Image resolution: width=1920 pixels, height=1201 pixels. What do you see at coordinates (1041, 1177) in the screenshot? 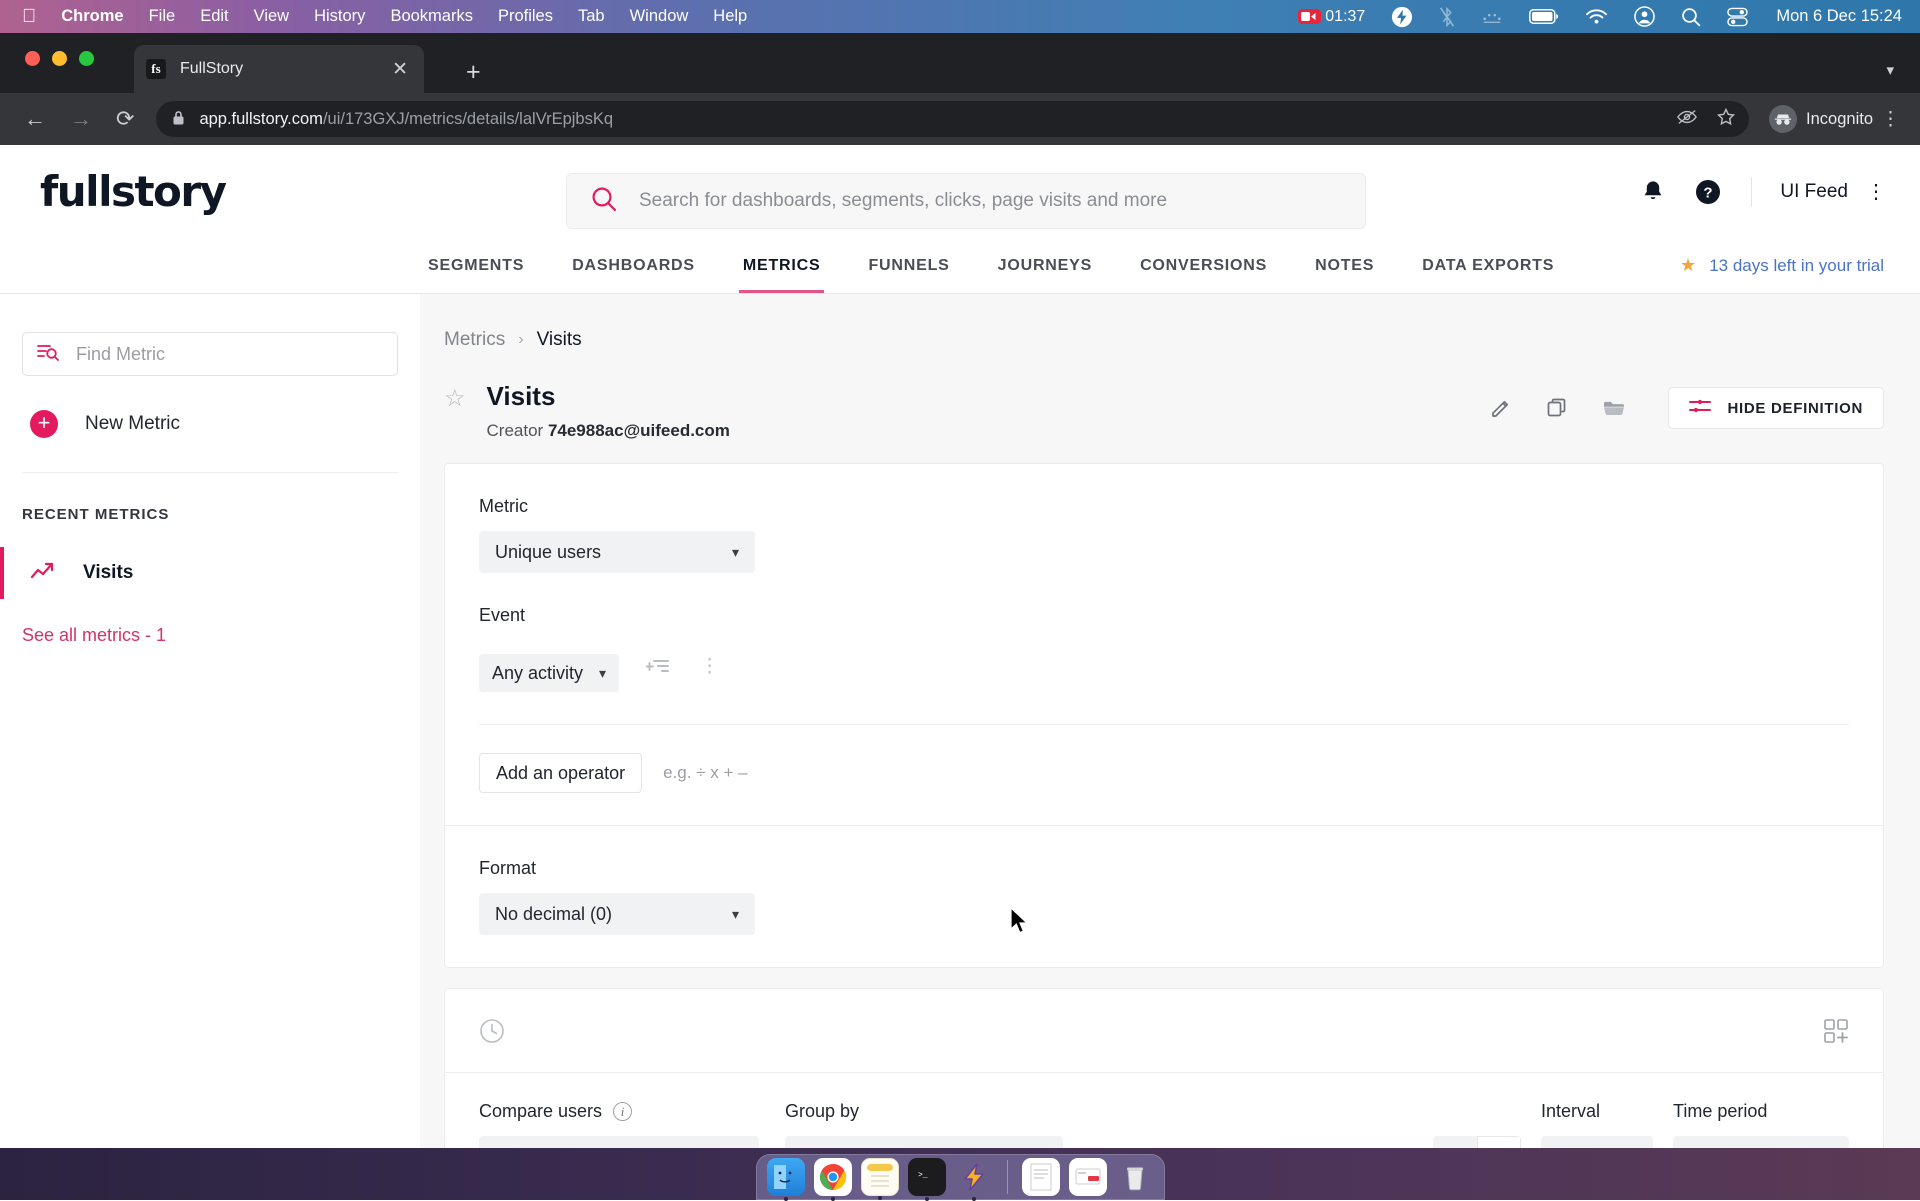
I see `document-icon` at bounding box center [1041, 1177].